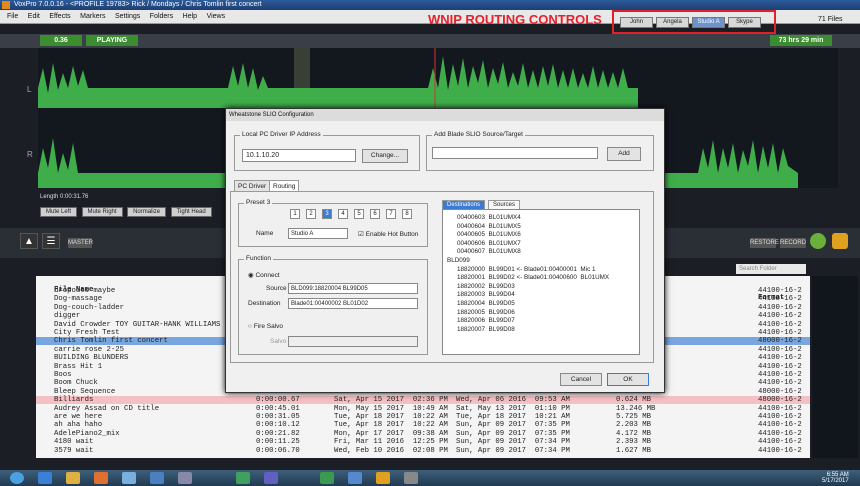 Image resolution: width=860 pixels, height=486 pixels. Describe the element at coordinates (353, 288) in the screenshot. I see `source-select: BLD099:18820004 BL99D05` at that location.